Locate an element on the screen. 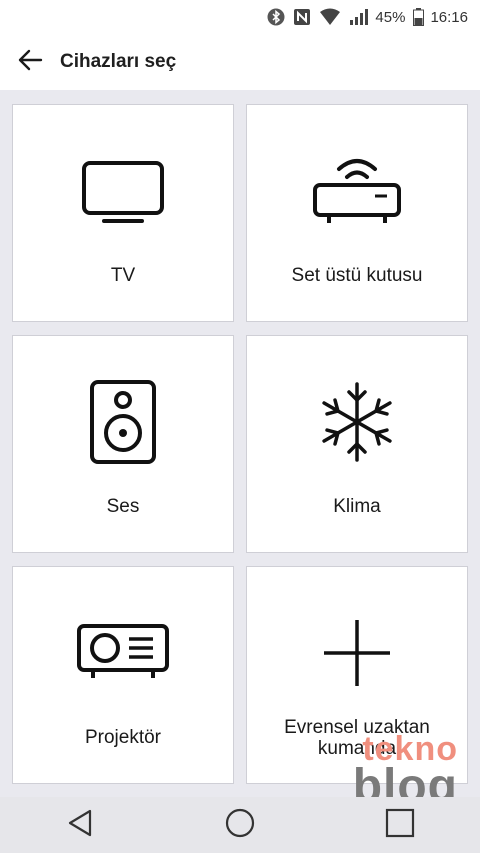 The height and width of the screenshot is (853, 480). battery-icon is located at coordinates (419, 17).